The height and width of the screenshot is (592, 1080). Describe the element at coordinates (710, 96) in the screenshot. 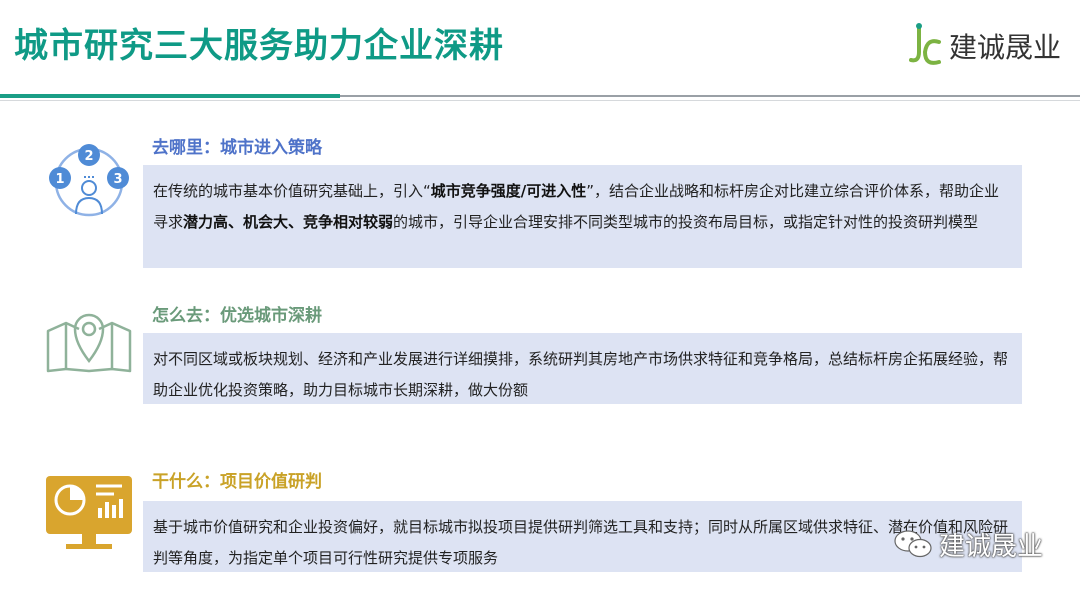

I see `header-divider` at that location.